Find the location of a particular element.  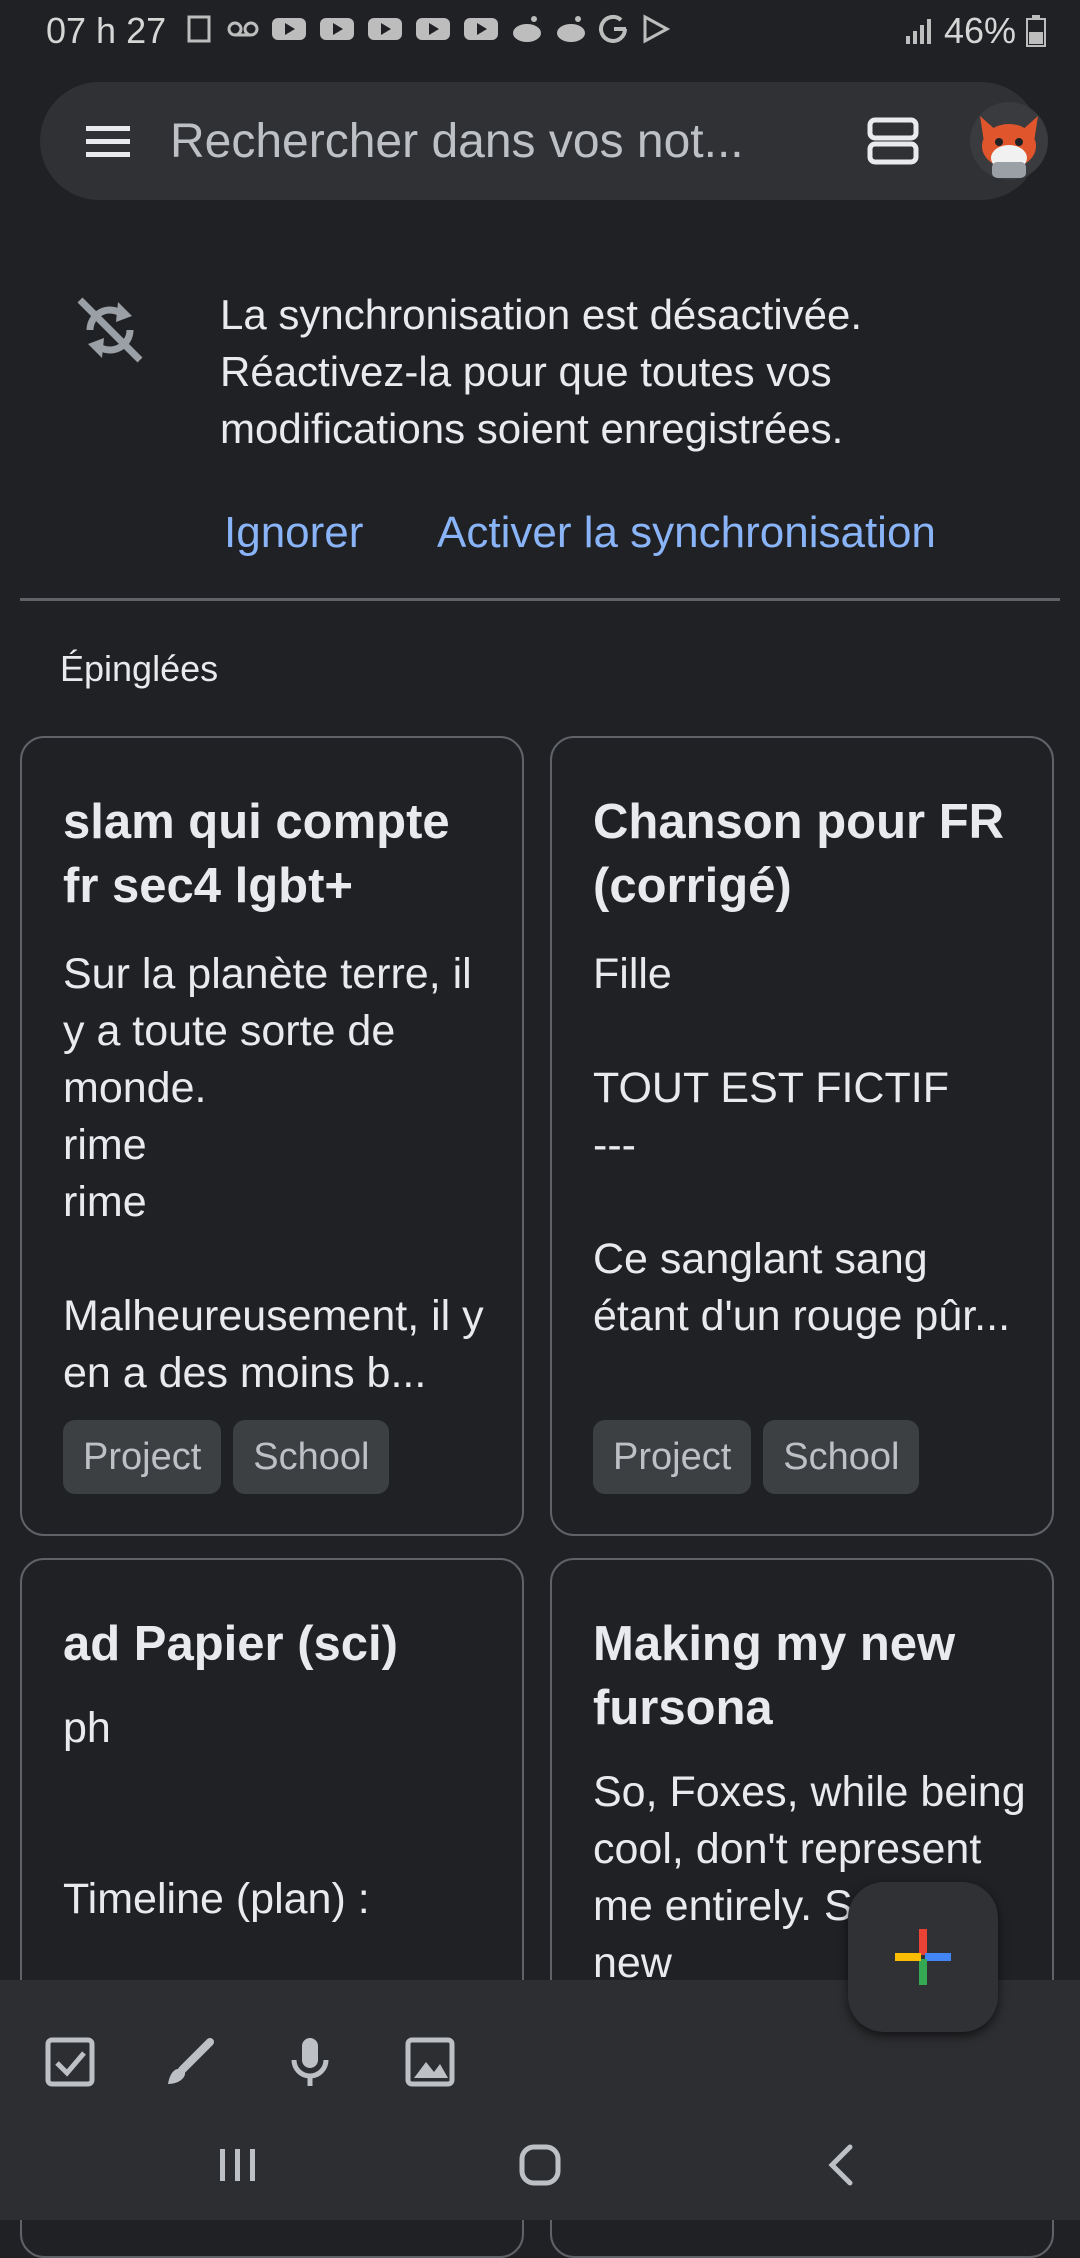

note-title: ad Papier (sci) is located at coordinates (230, 1644).